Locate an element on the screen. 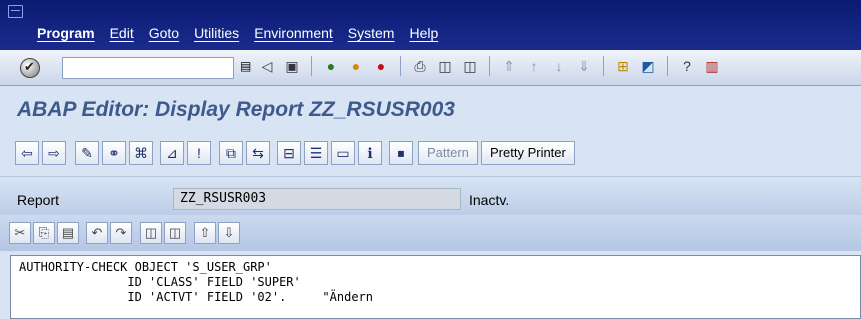 The width and height of the screenshot is (861, 319). back-arrow-button: ⇦ is located at coordinates (27, 153).